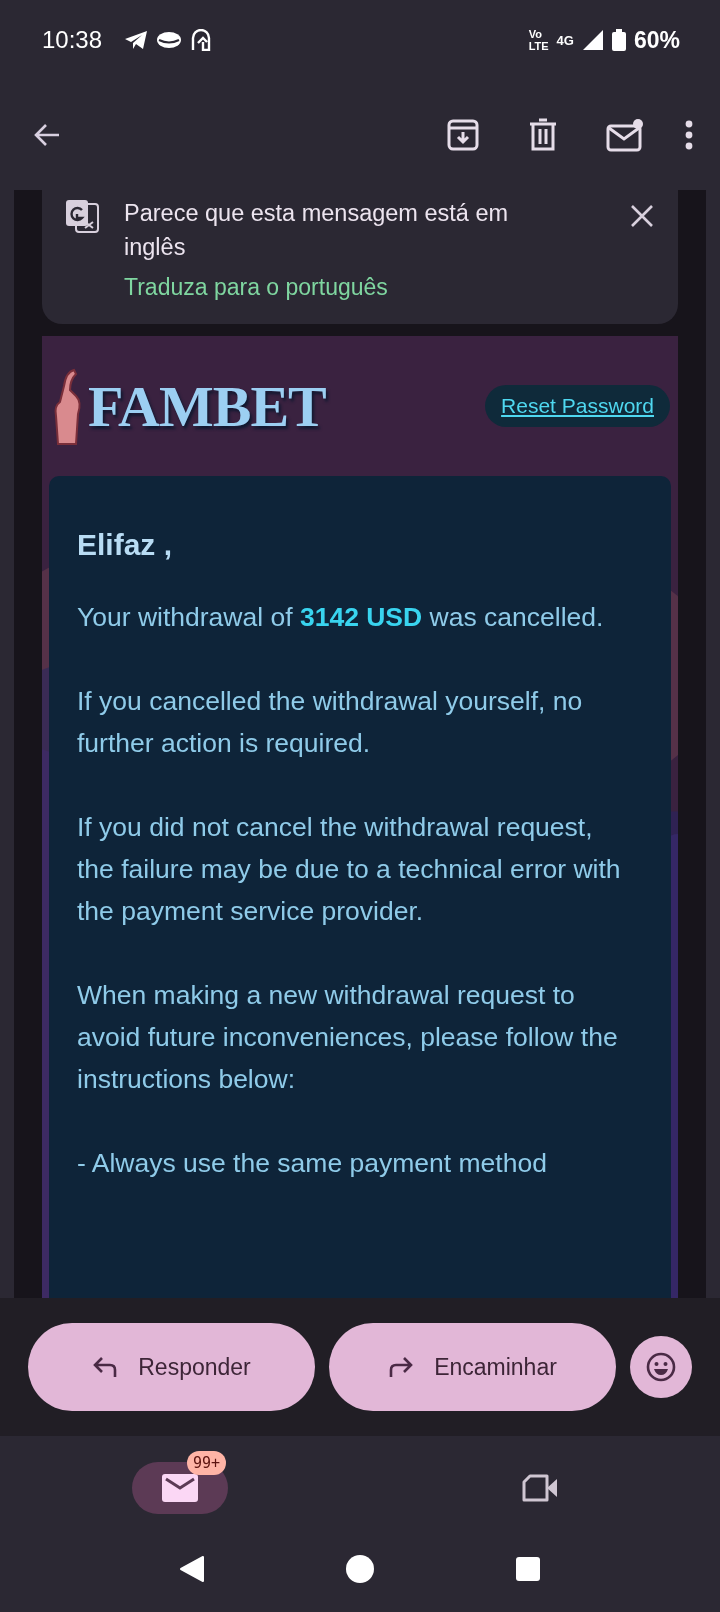 This screenshot has height=1612, width=720. What do you see at coordinates (125, 545) in the screenshot?
I see `greeting: Elifaz ,` at bounding box center [125, 545].